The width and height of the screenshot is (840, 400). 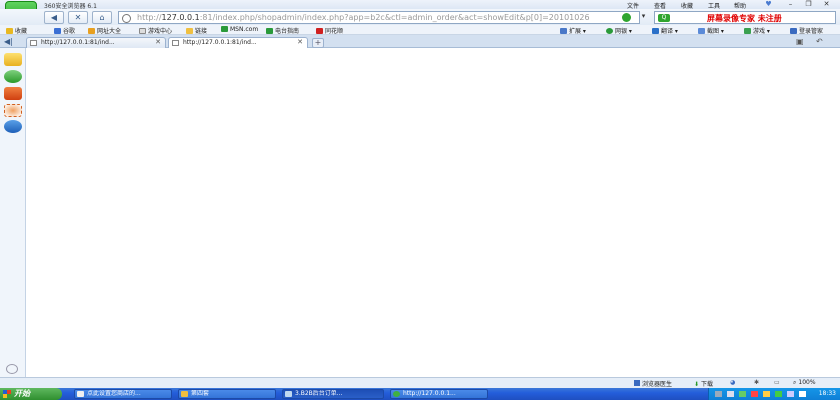 I want to click on undo-close-icon: ↶, so click(x=819, y=41).